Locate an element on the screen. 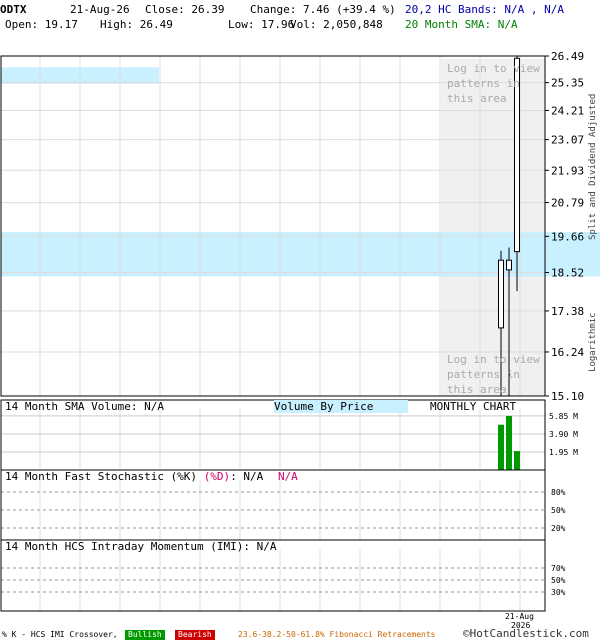  pattern-notice-bottom: Log in to view patterns in this area is located at coordinates (493, 374).